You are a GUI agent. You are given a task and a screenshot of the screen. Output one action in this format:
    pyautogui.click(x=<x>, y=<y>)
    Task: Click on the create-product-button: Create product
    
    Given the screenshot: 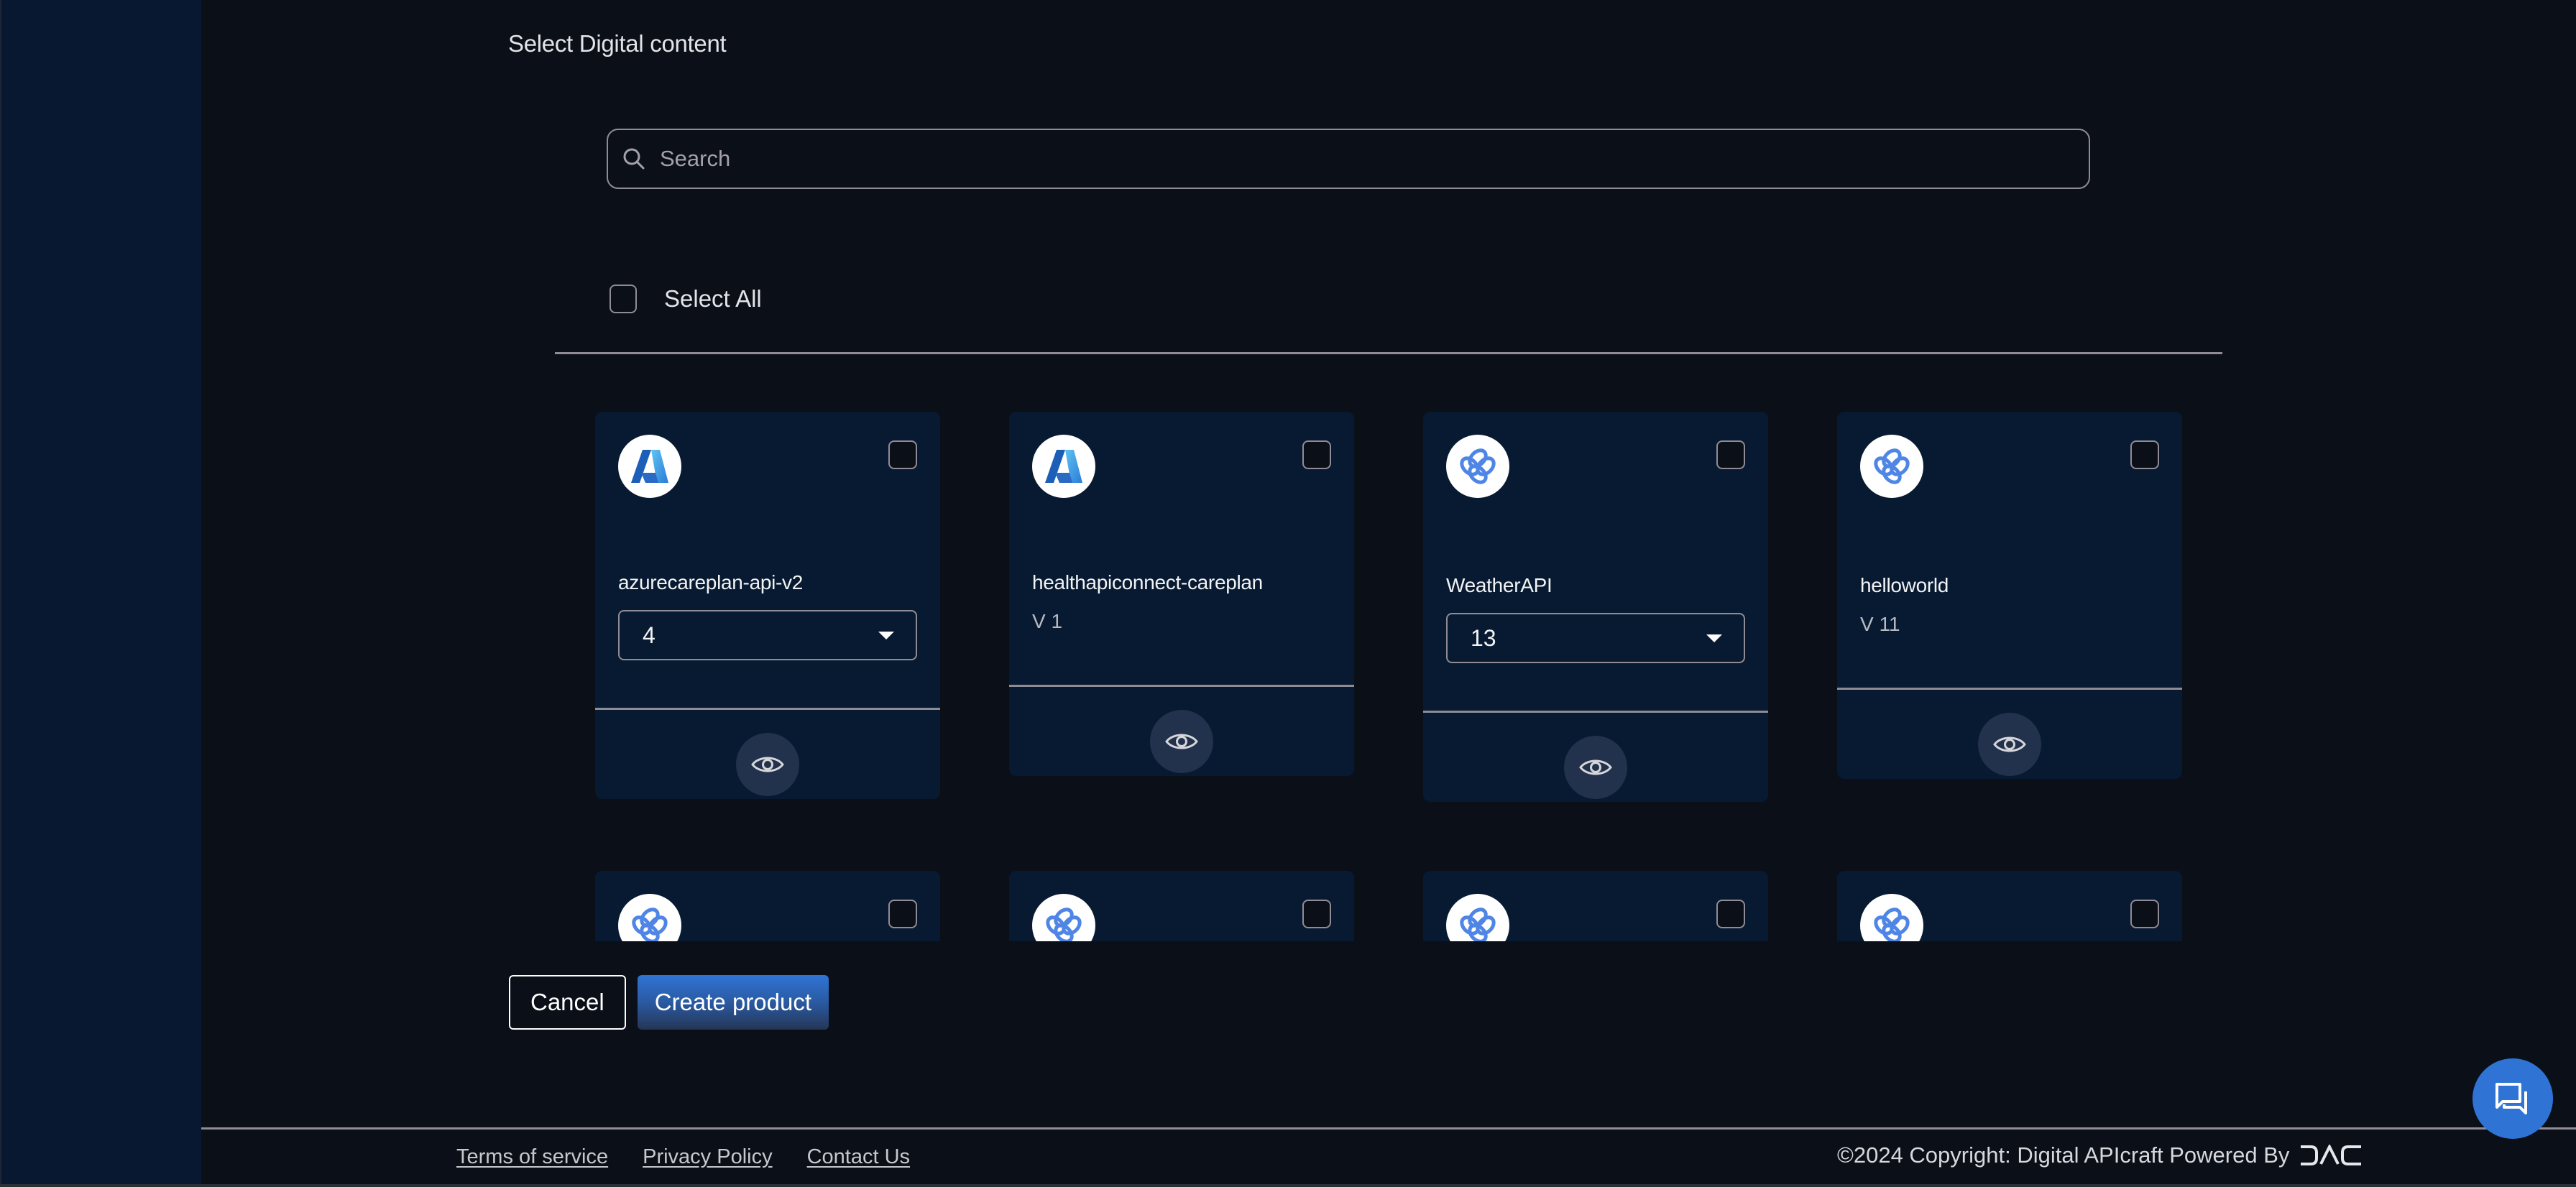 What is the action you would take?
    pyautogui.click(x=733, y=1002)
    